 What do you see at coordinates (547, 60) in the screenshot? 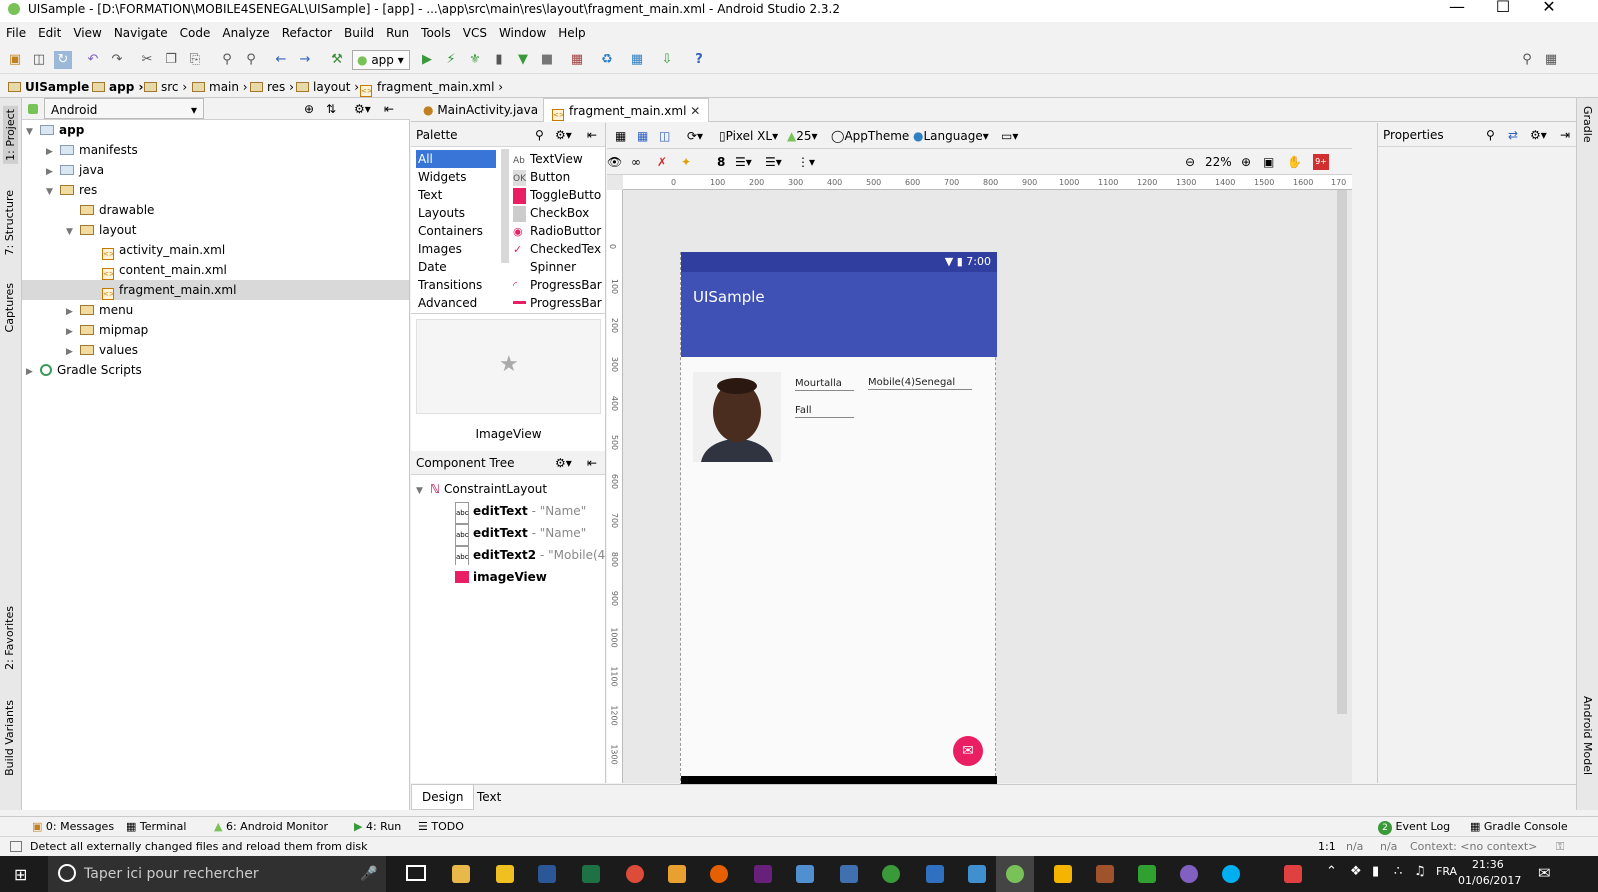
I see `stop-icon: ■` at bounding box center [547, 60].